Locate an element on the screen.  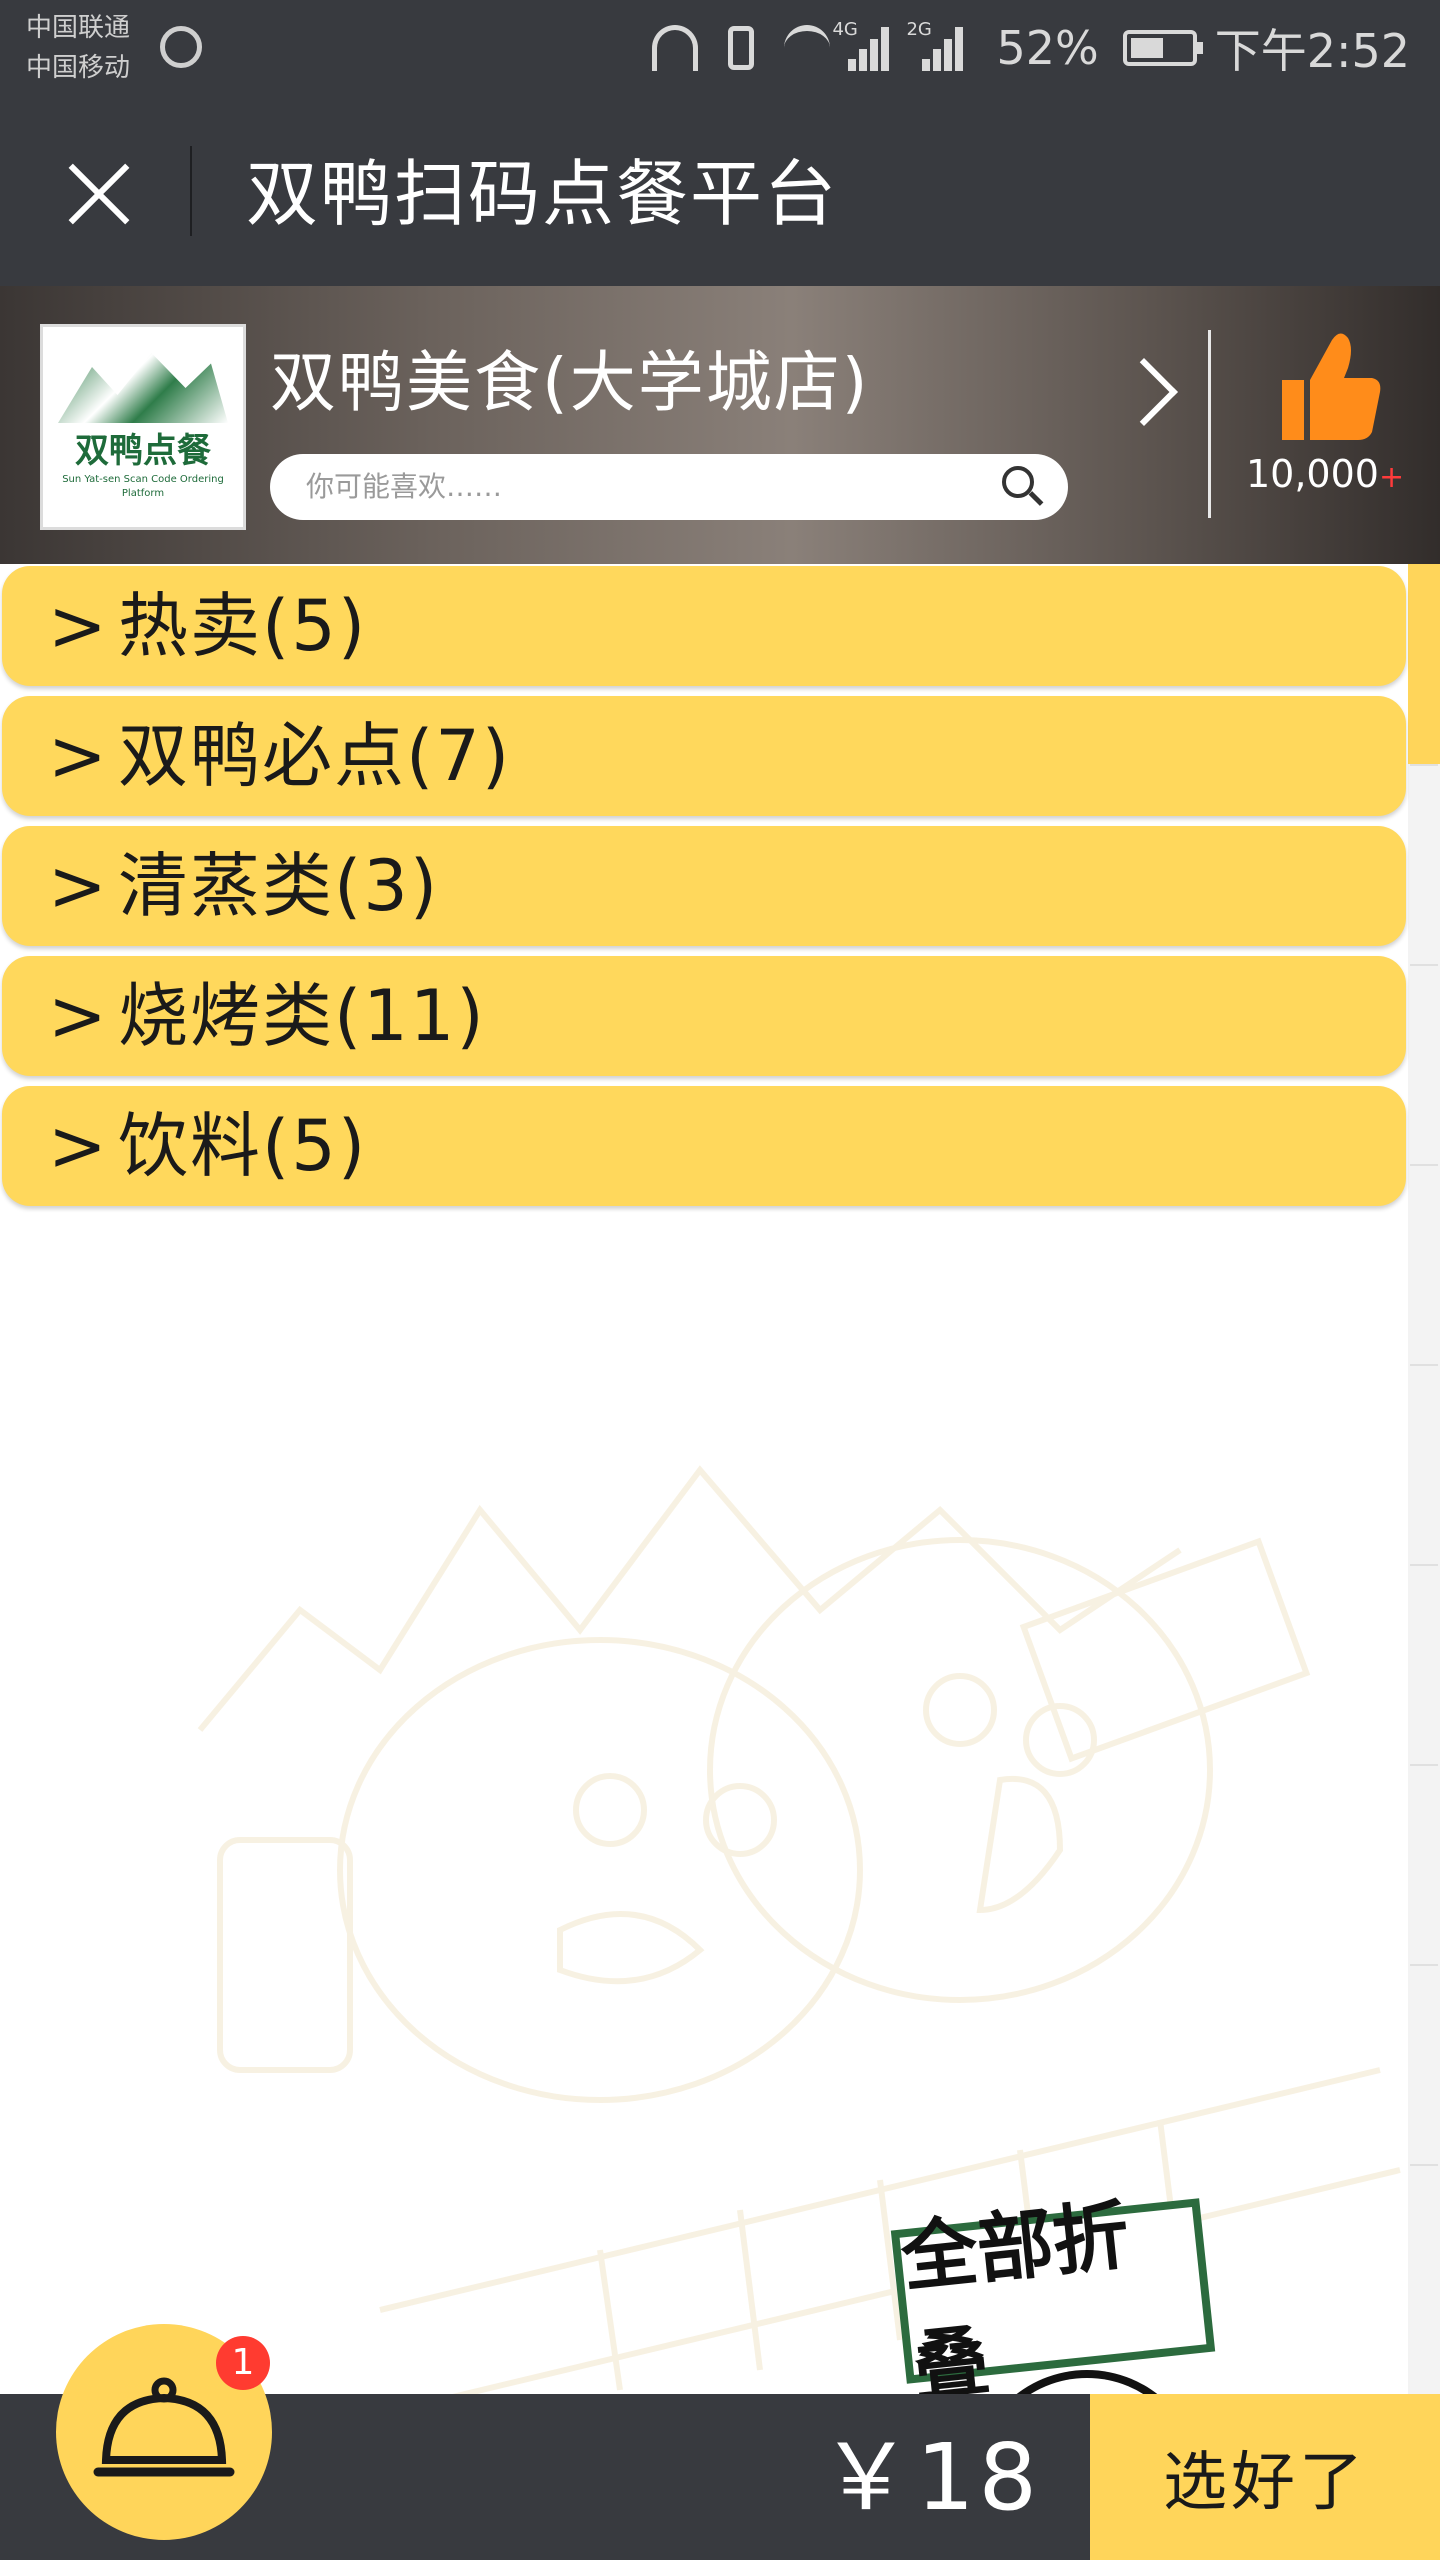
cart-count-badge: 1 is located at coordinates (243, 2363).